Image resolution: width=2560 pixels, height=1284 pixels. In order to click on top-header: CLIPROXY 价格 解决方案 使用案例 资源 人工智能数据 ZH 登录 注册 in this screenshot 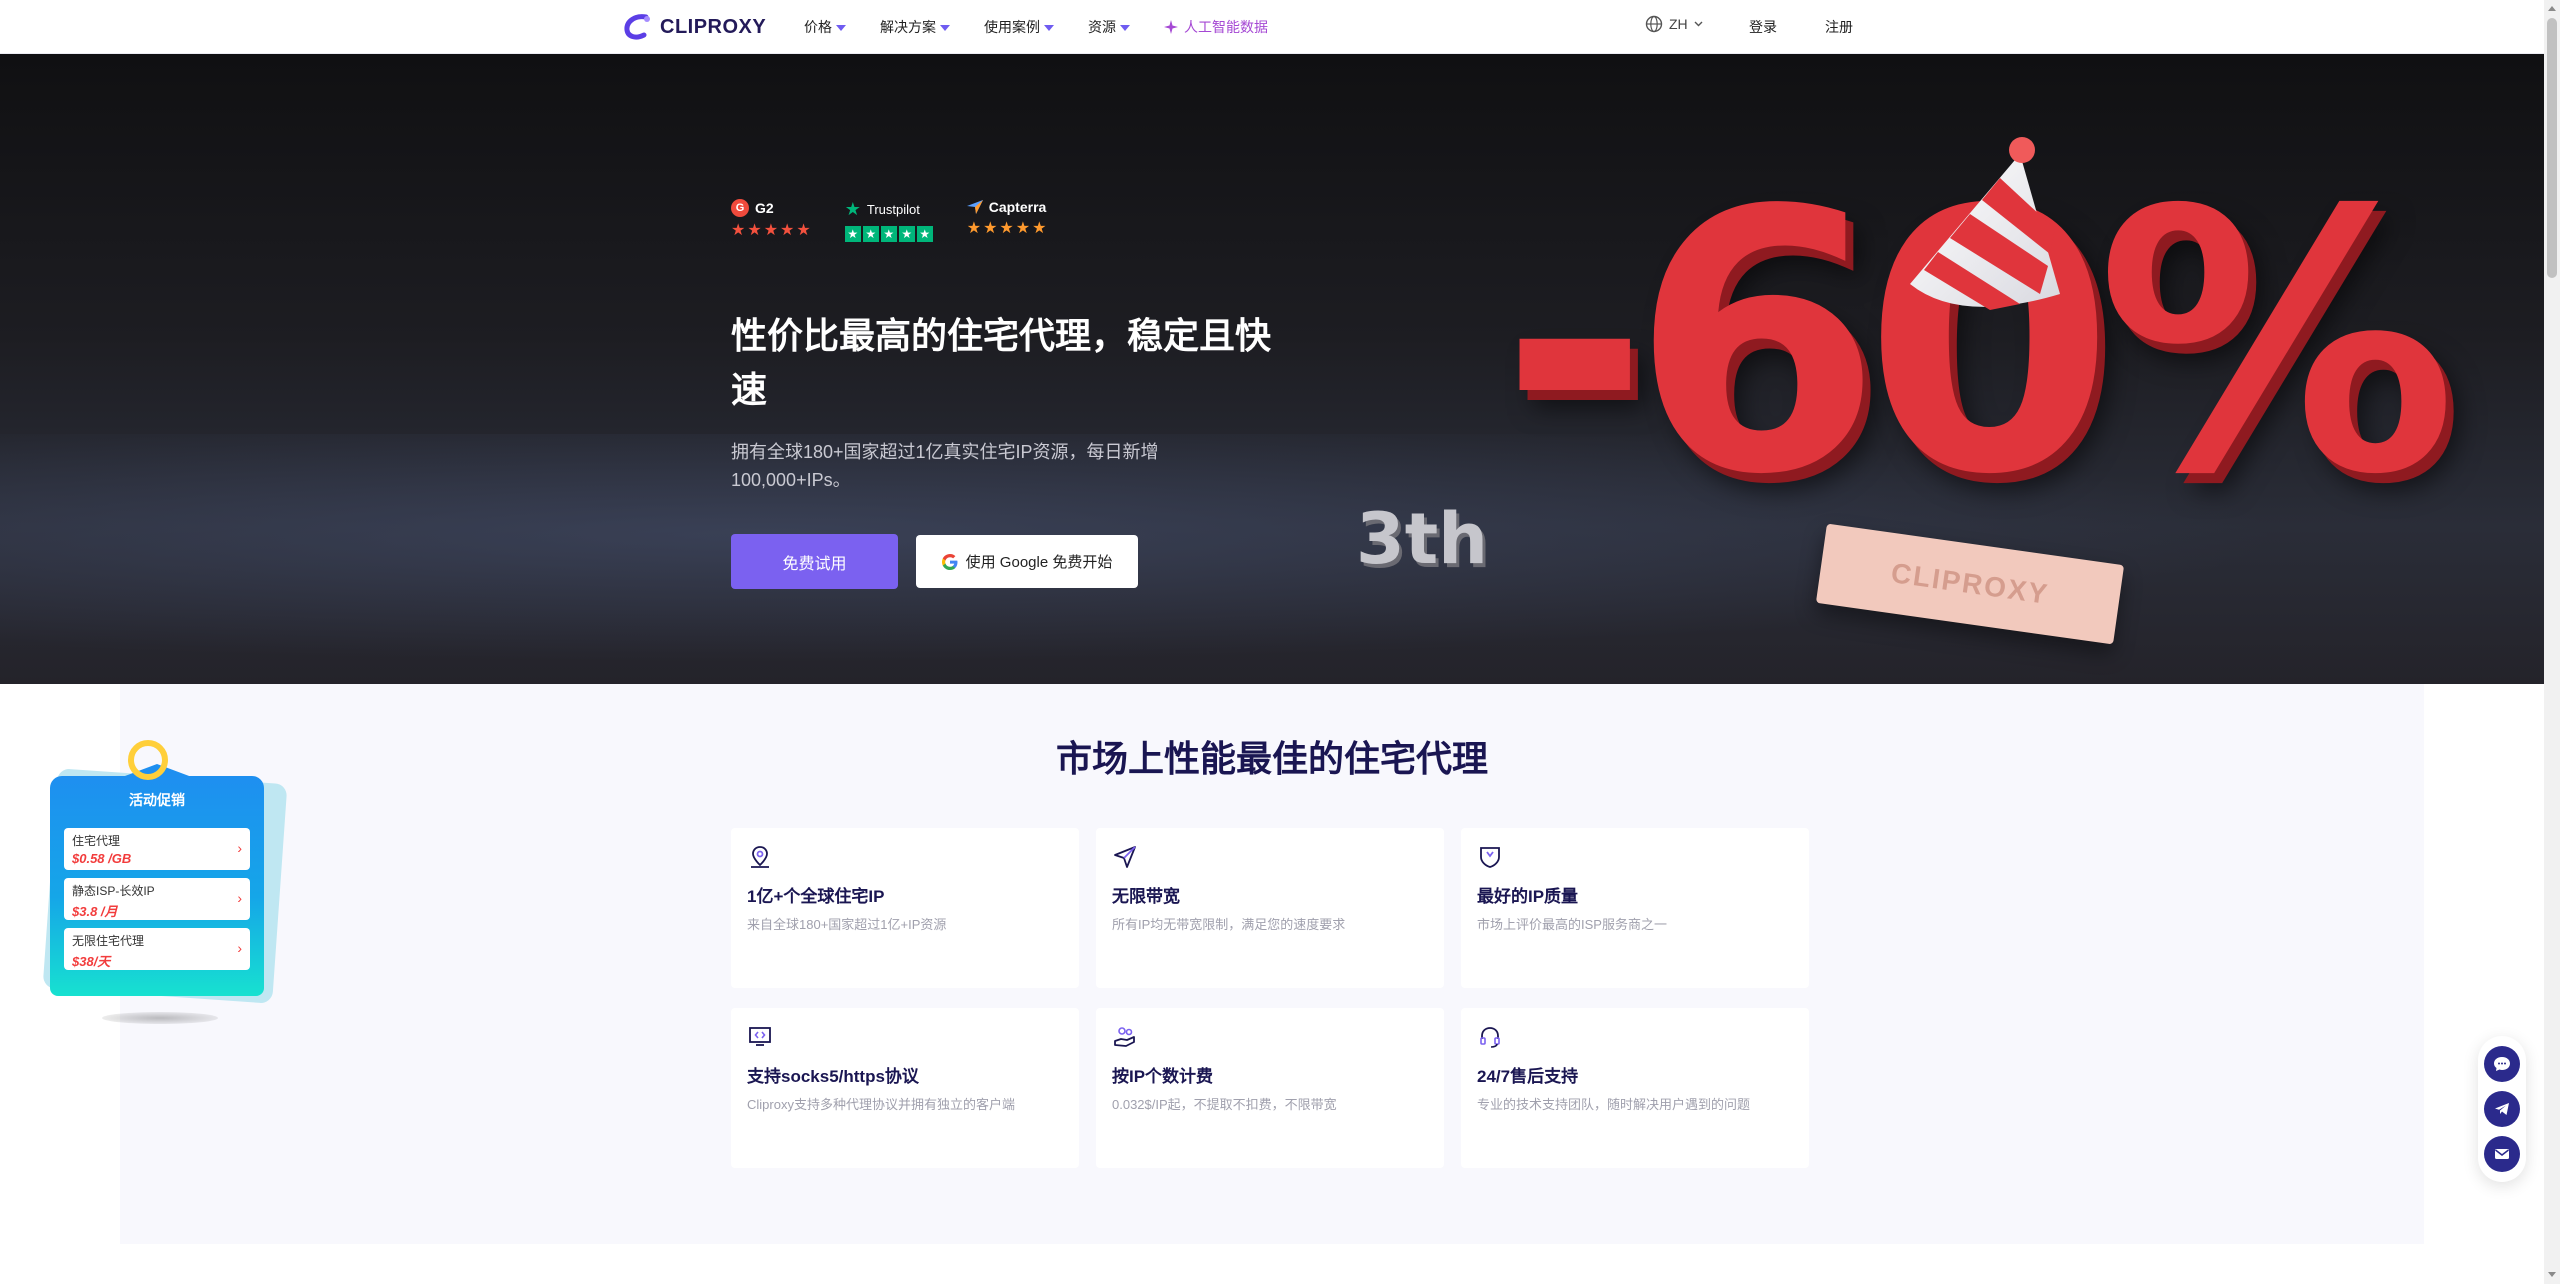, I will do `click(1272, 27)`.